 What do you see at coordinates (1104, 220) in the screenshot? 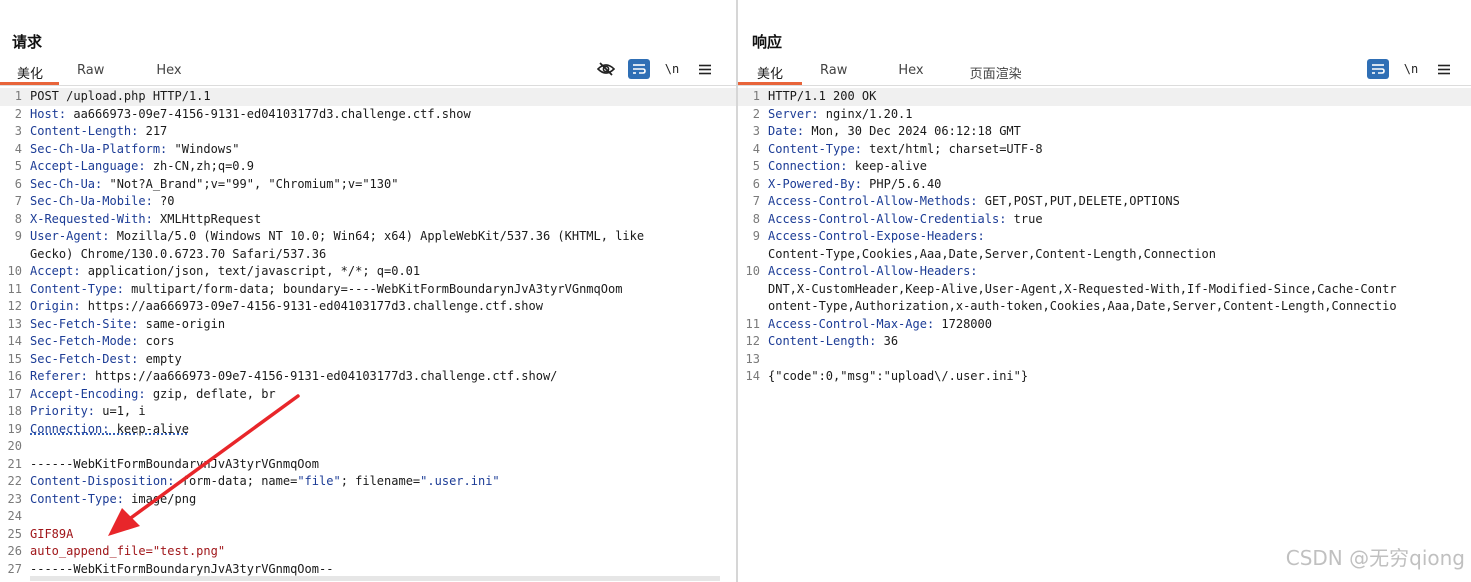
I see `response-code-line: 8 Access-Control-Allow-Credentials: true` at bounding box center [1104, 220].